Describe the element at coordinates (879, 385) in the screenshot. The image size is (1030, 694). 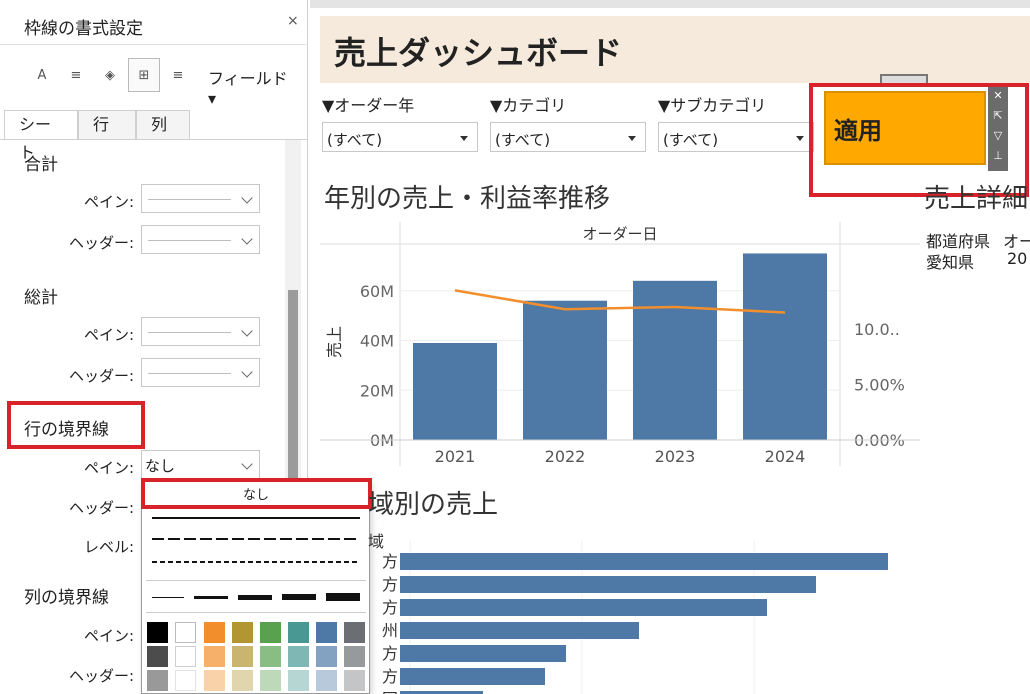
I see `y2-tick-label: 5.00%` at that location.